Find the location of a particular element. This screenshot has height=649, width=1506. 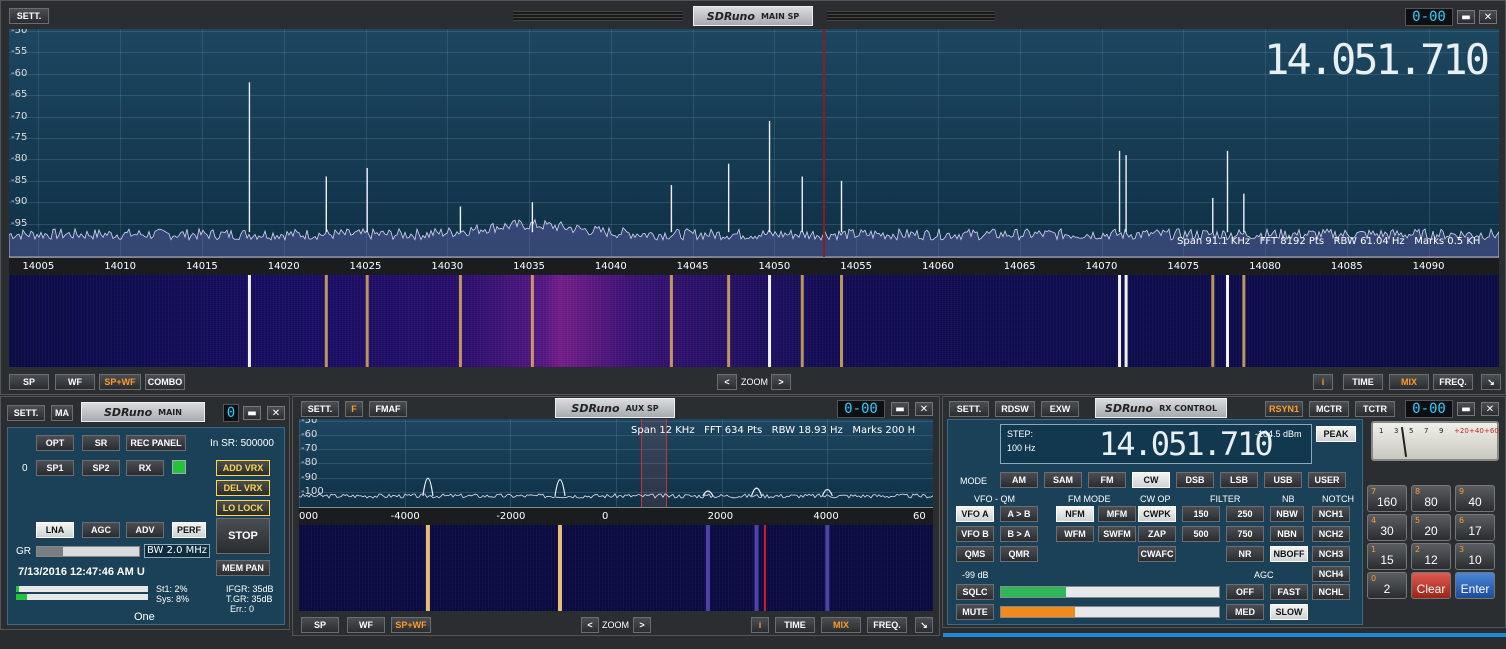

nboff-button: NBOFF is located at coordinates (1289, 554).